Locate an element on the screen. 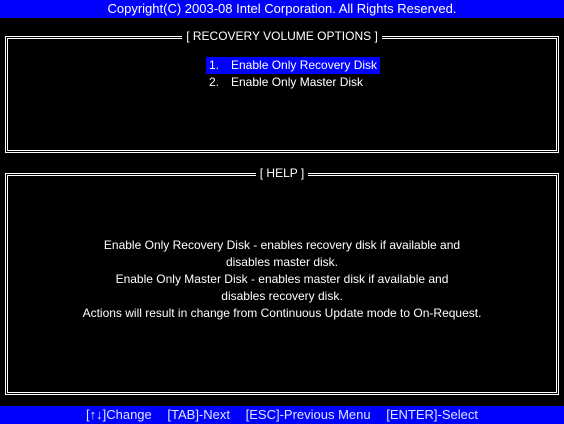 Image resolution: width=564 pixels, height=424 pixels. option-label: Enable Only Recovery Disk is located at coordinates (304, 65).